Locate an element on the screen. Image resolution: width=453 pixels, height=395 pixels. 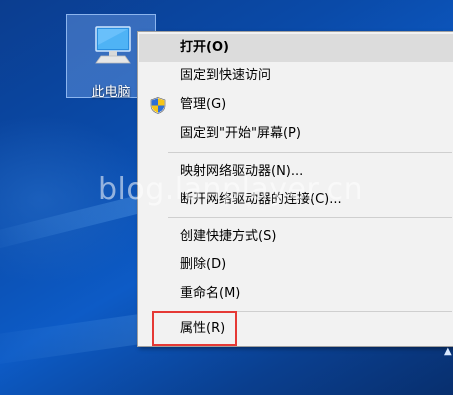
menu-item-rename-label: 重命名(M) is located at coordinates (210, 293).